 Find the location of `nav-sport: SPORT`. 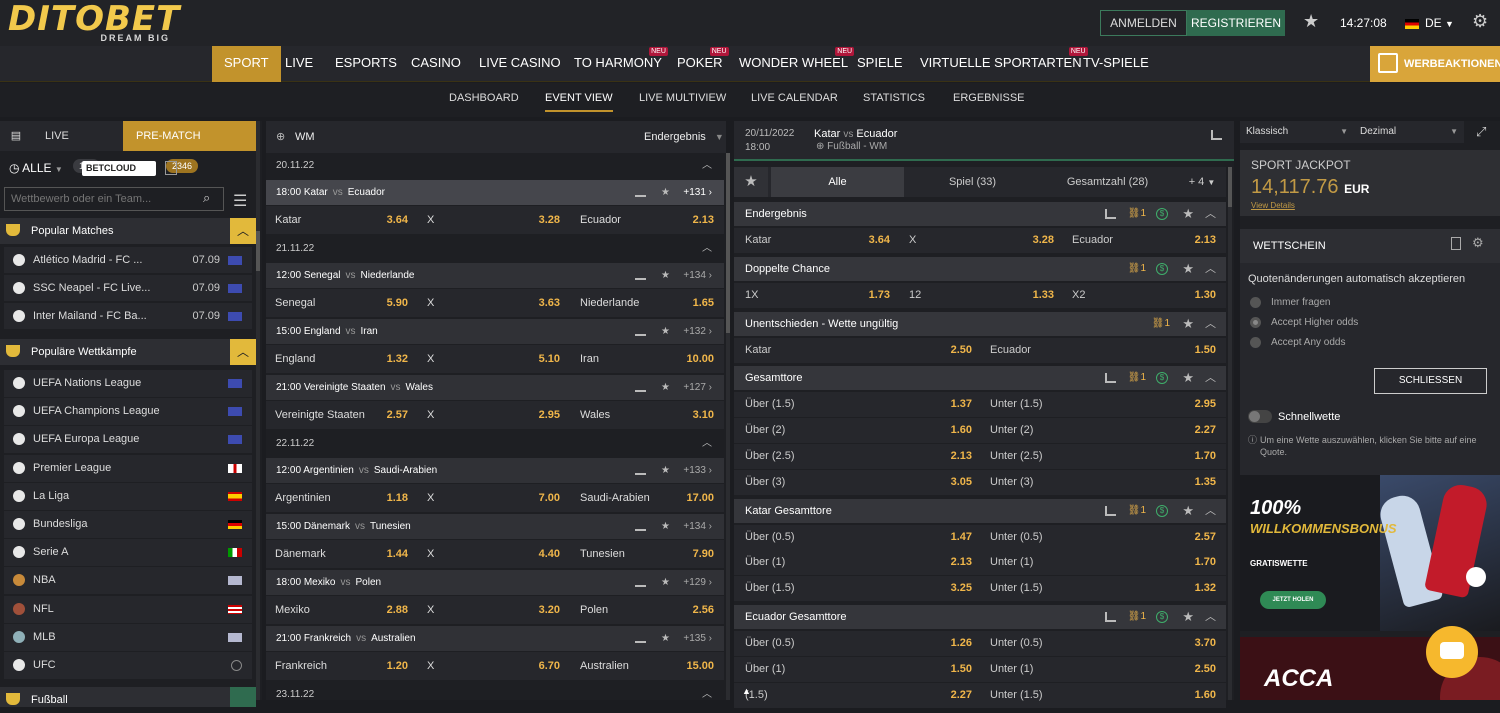

nav-sport: SPORT is located at coordinates (246, 64).